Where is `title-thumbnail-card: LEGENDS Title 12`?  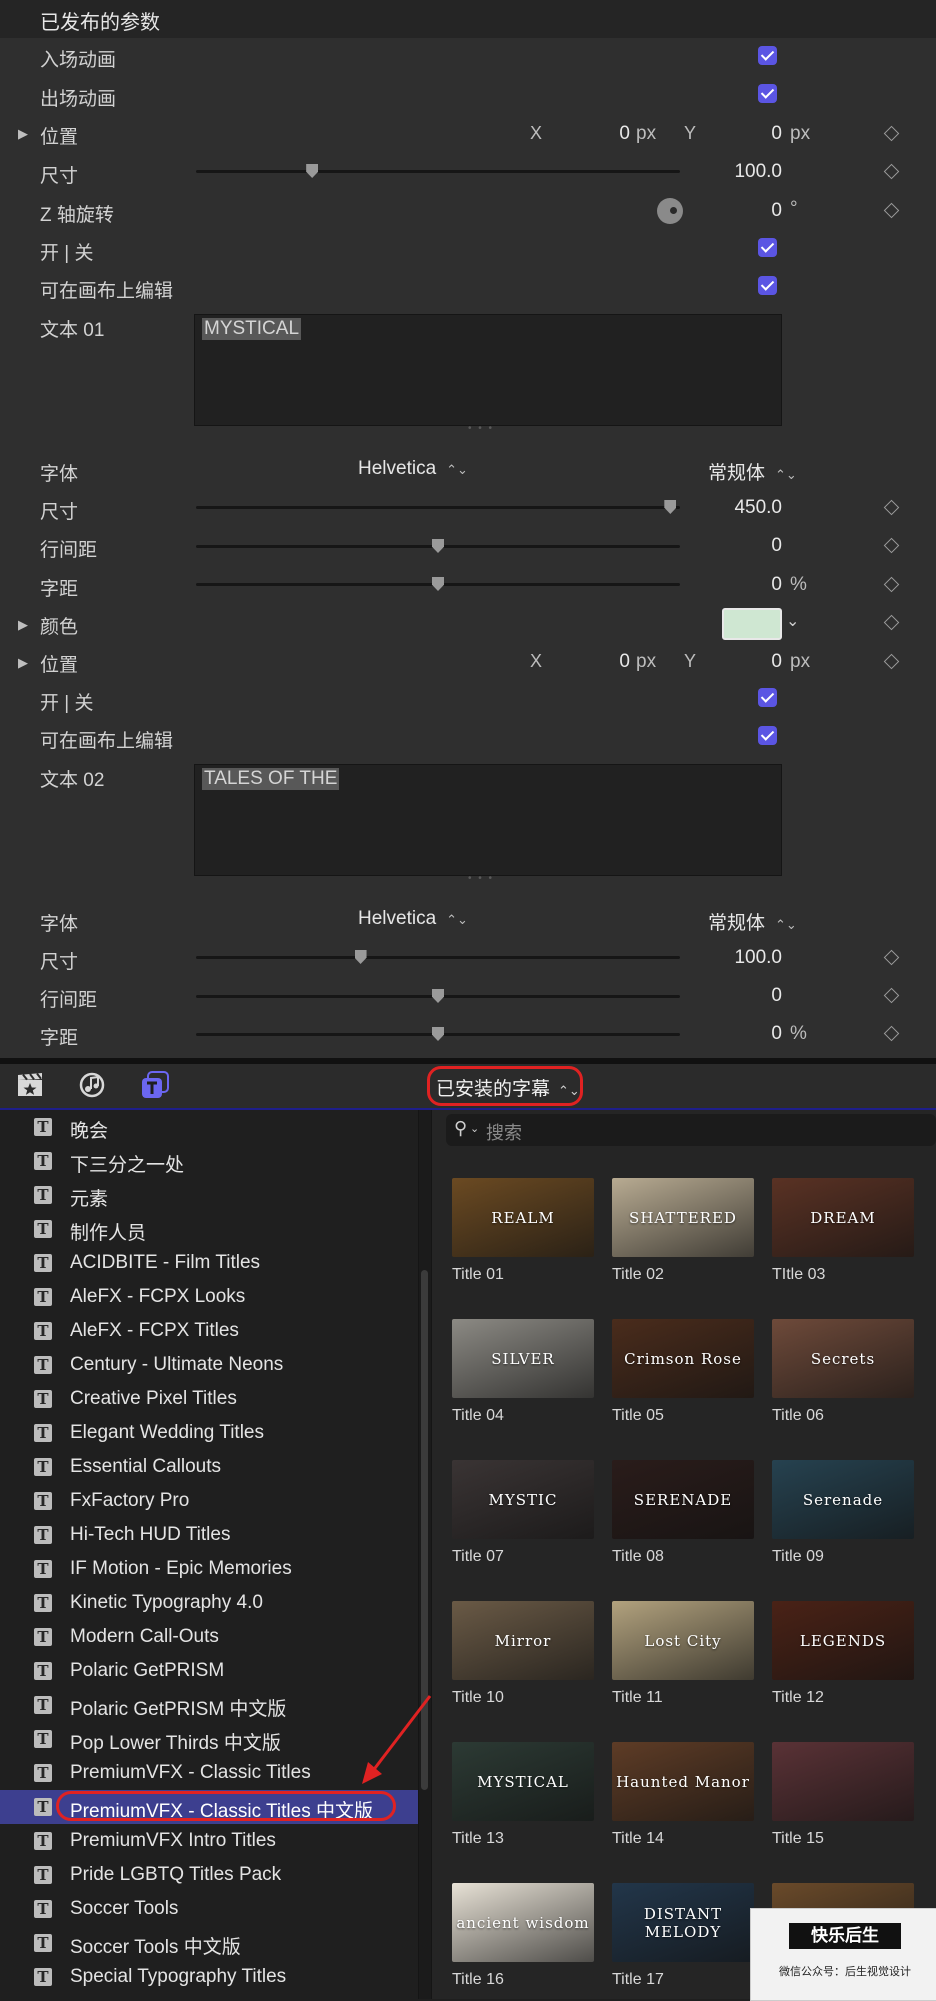
title-thumbnail-card: LEGENDS Title 12 is located at coordinates (843, 1655).